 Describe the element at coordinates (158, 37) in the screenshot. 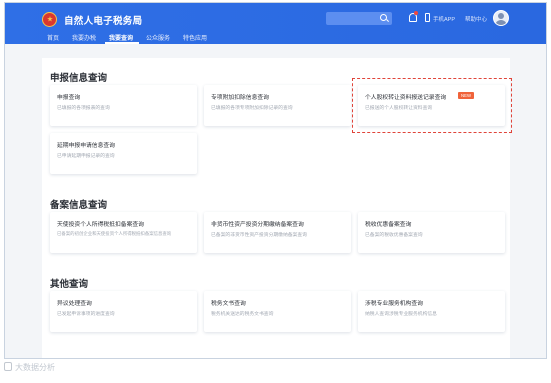

I see `nav-public-service: 公众服务` at that location.